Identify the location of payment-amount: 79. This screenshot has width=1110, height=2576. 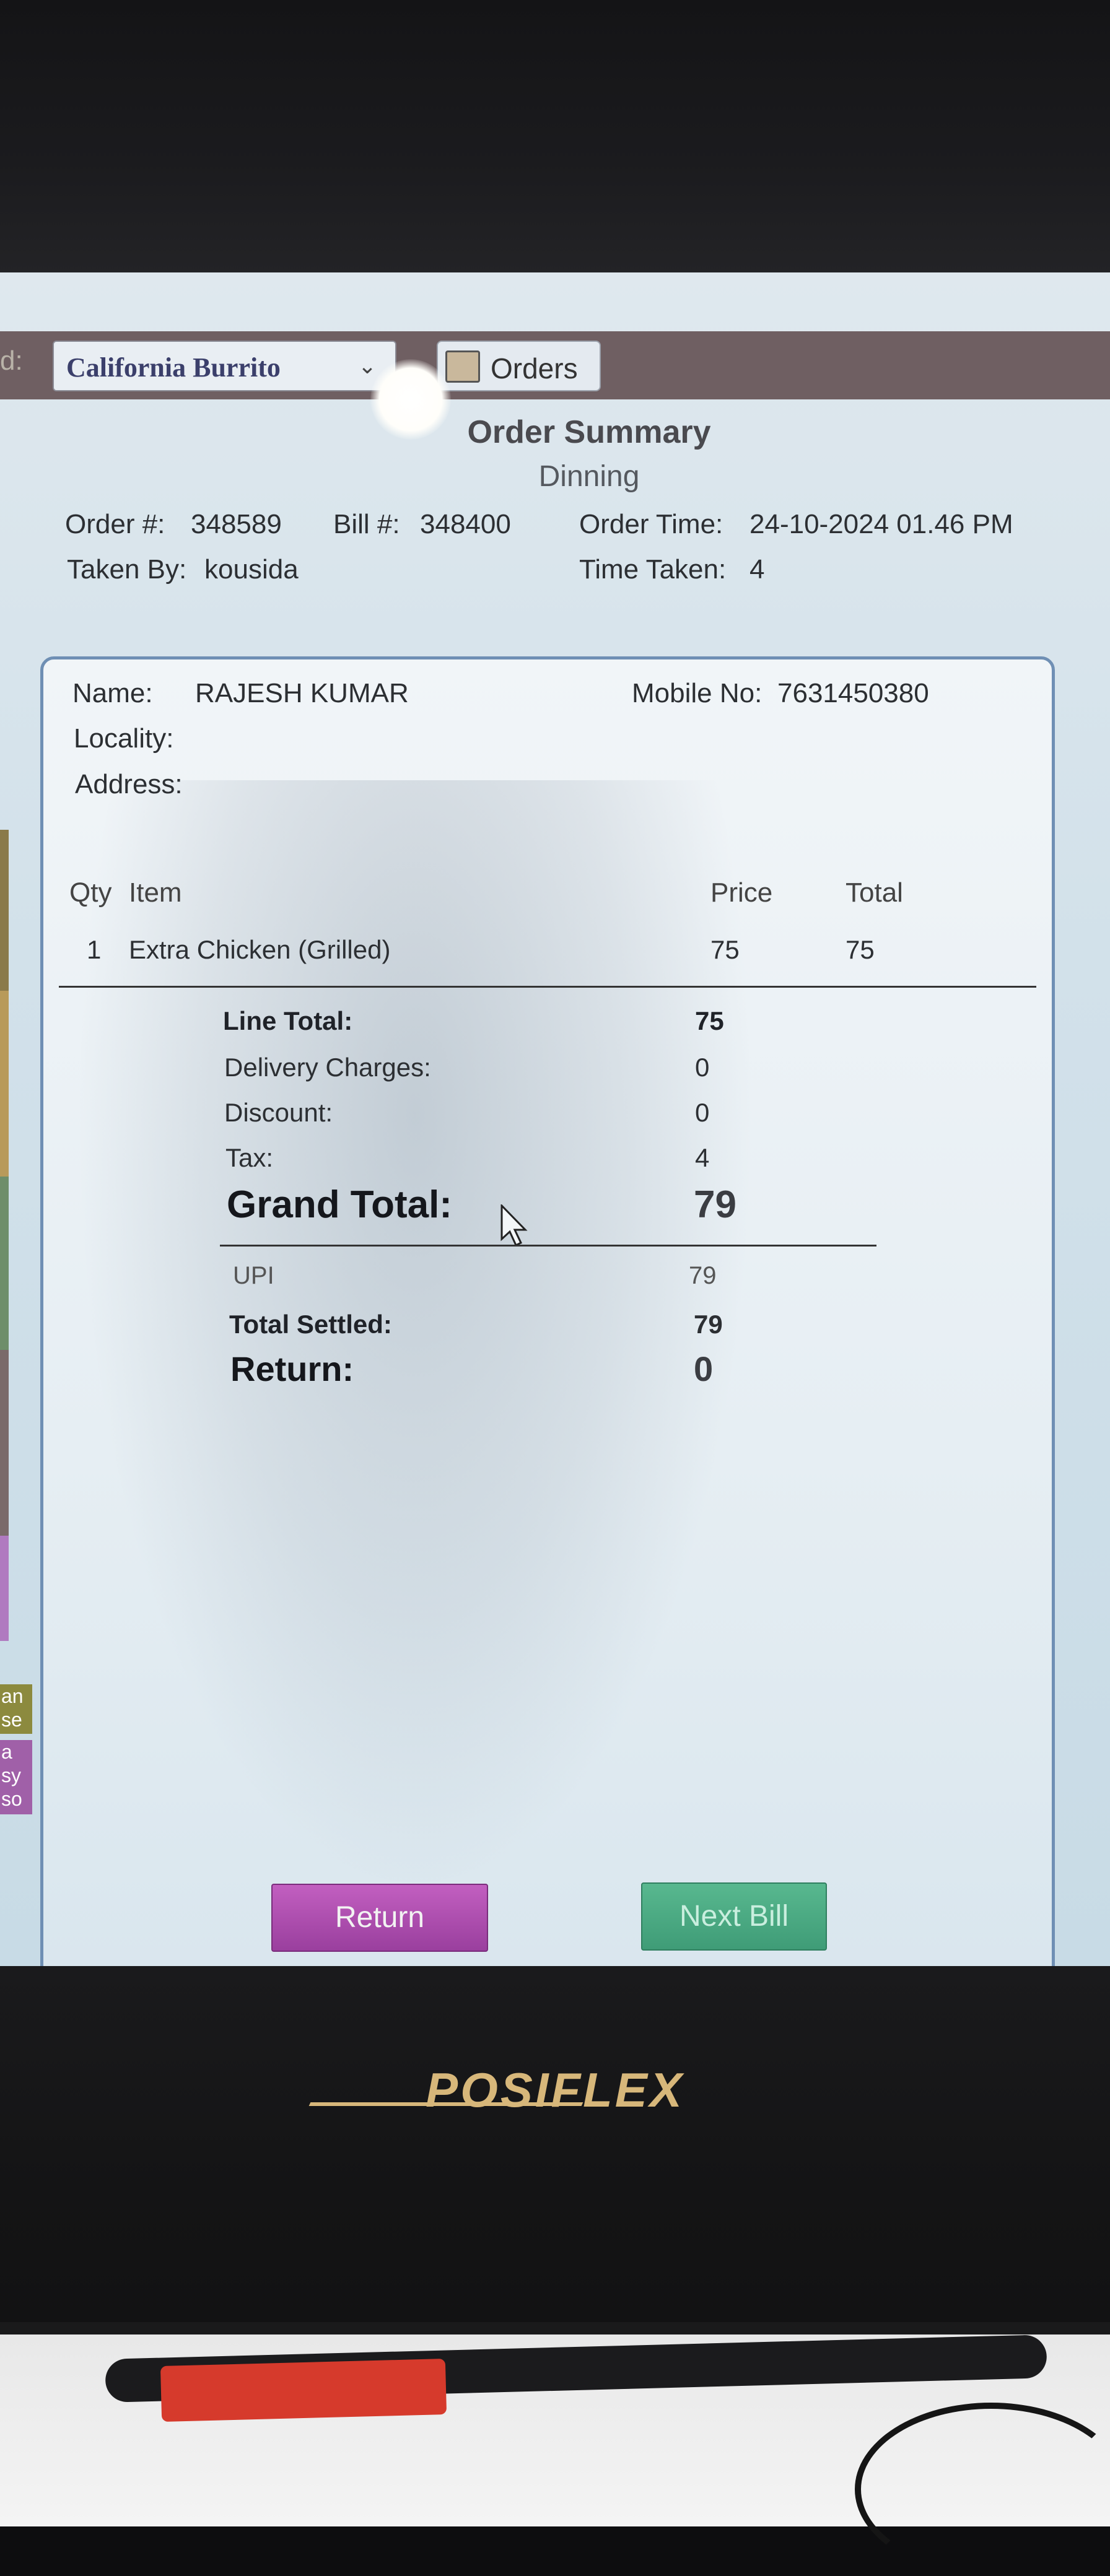
(703, 1275).